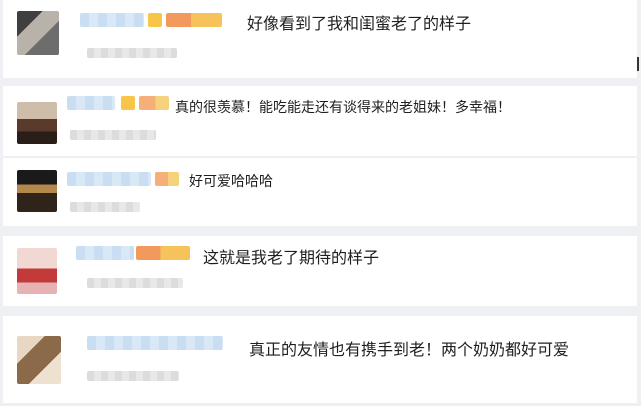 The image size is (641, 406). Describe the element at coordinates (291, 257) in the screenshot. I see `comment-text: 这就是我老了期待的样子` at that location.